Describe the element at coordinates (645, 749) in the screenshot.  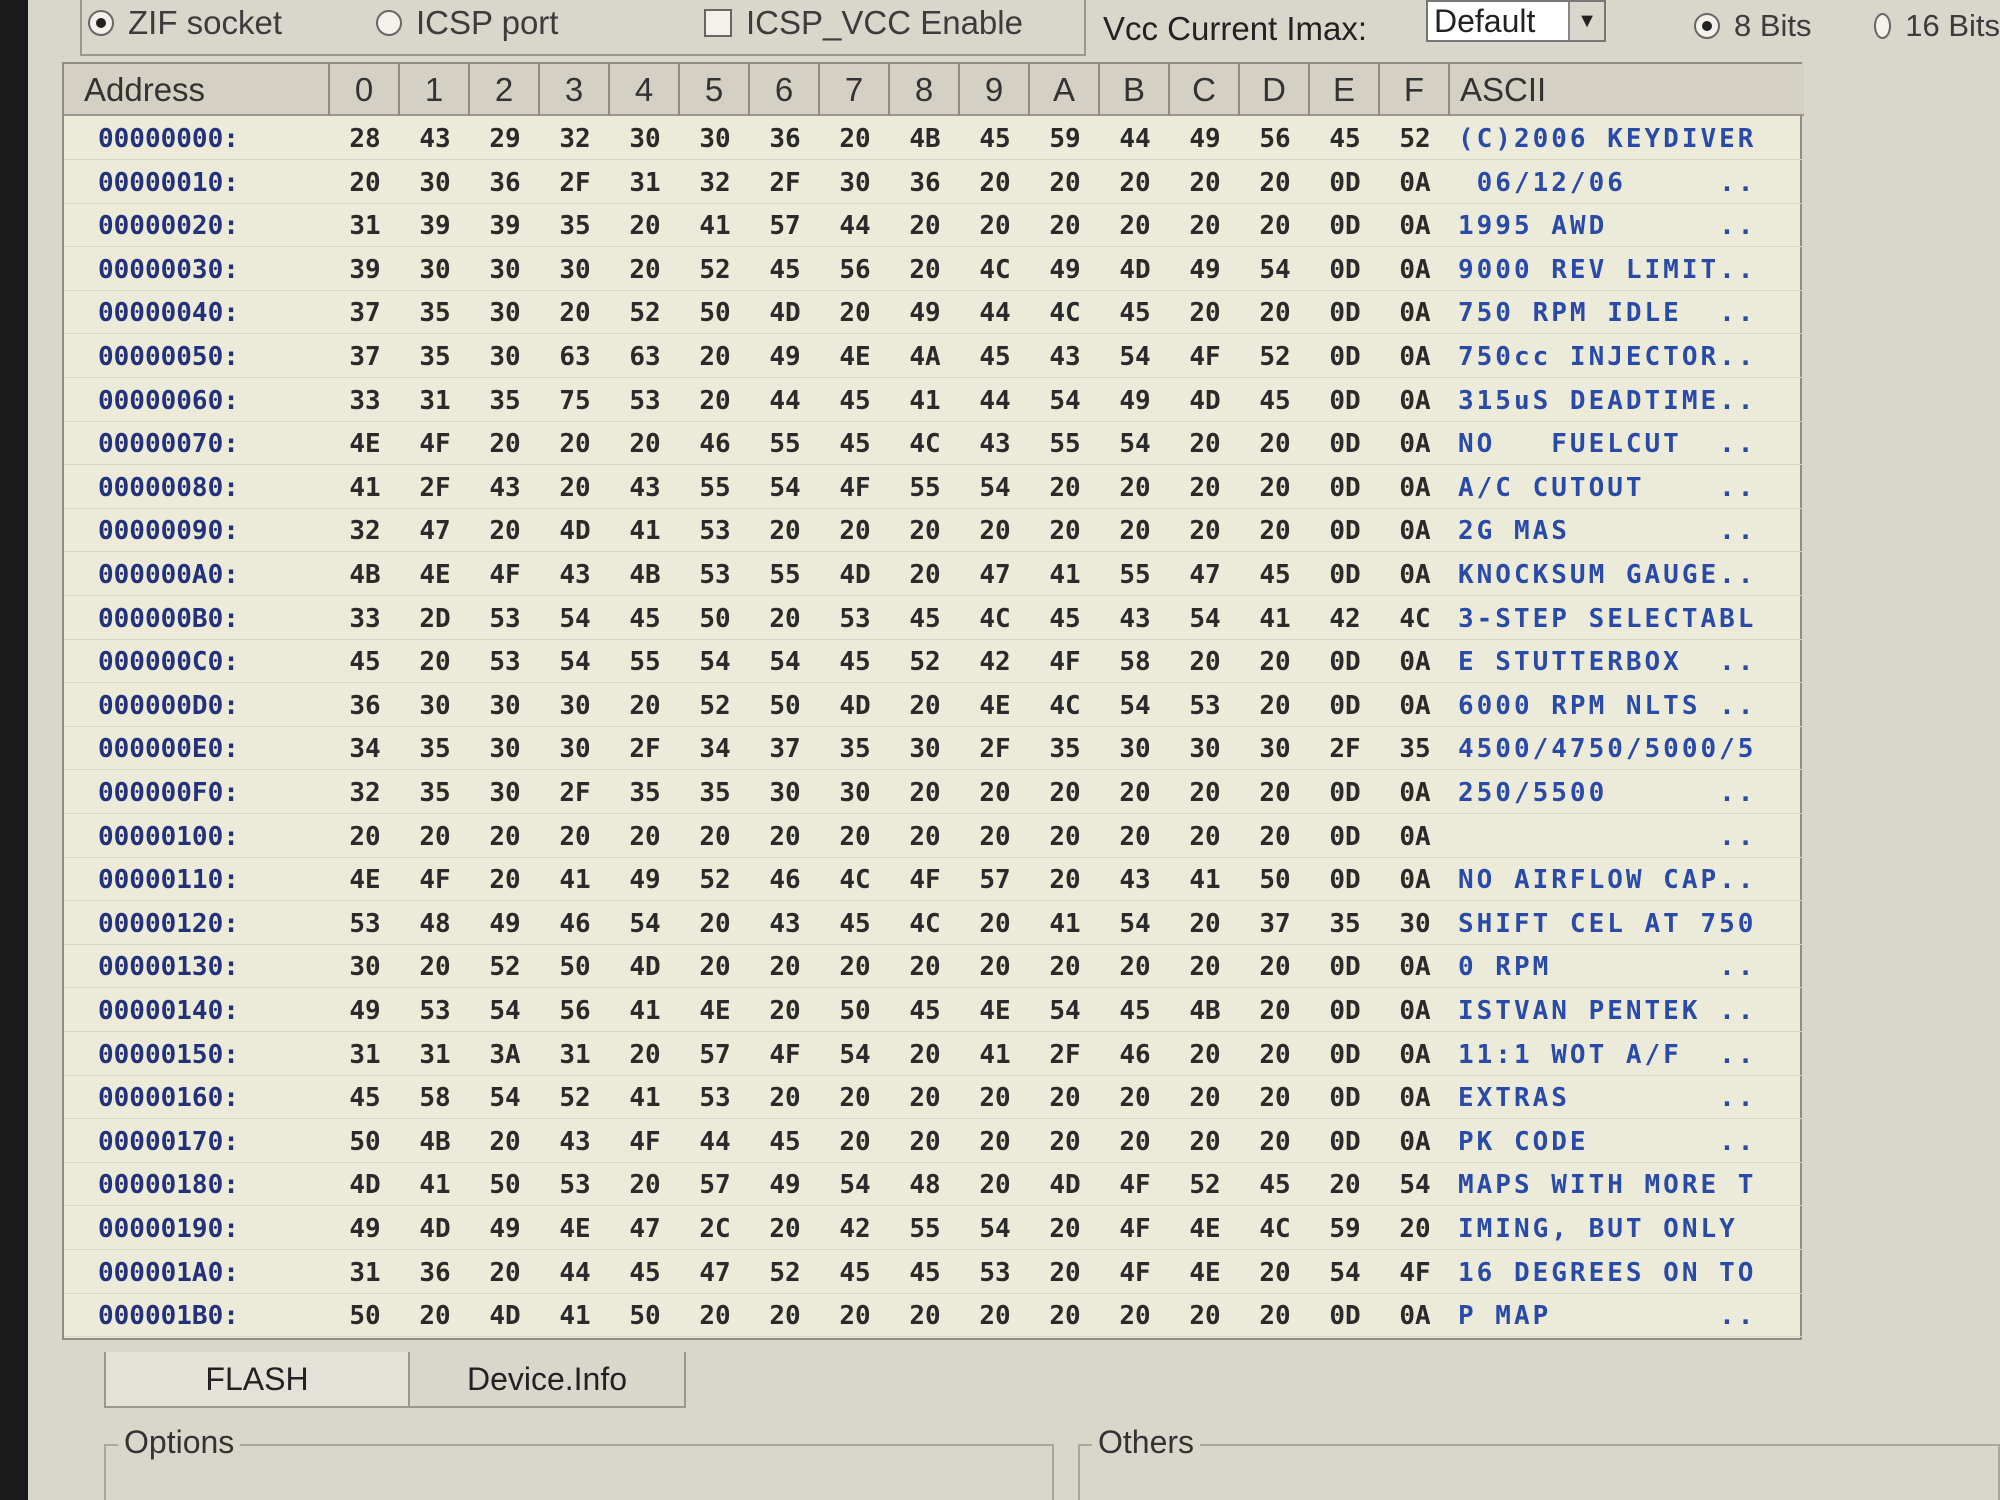
I see `hex-byte-cell: 2F` at that location.